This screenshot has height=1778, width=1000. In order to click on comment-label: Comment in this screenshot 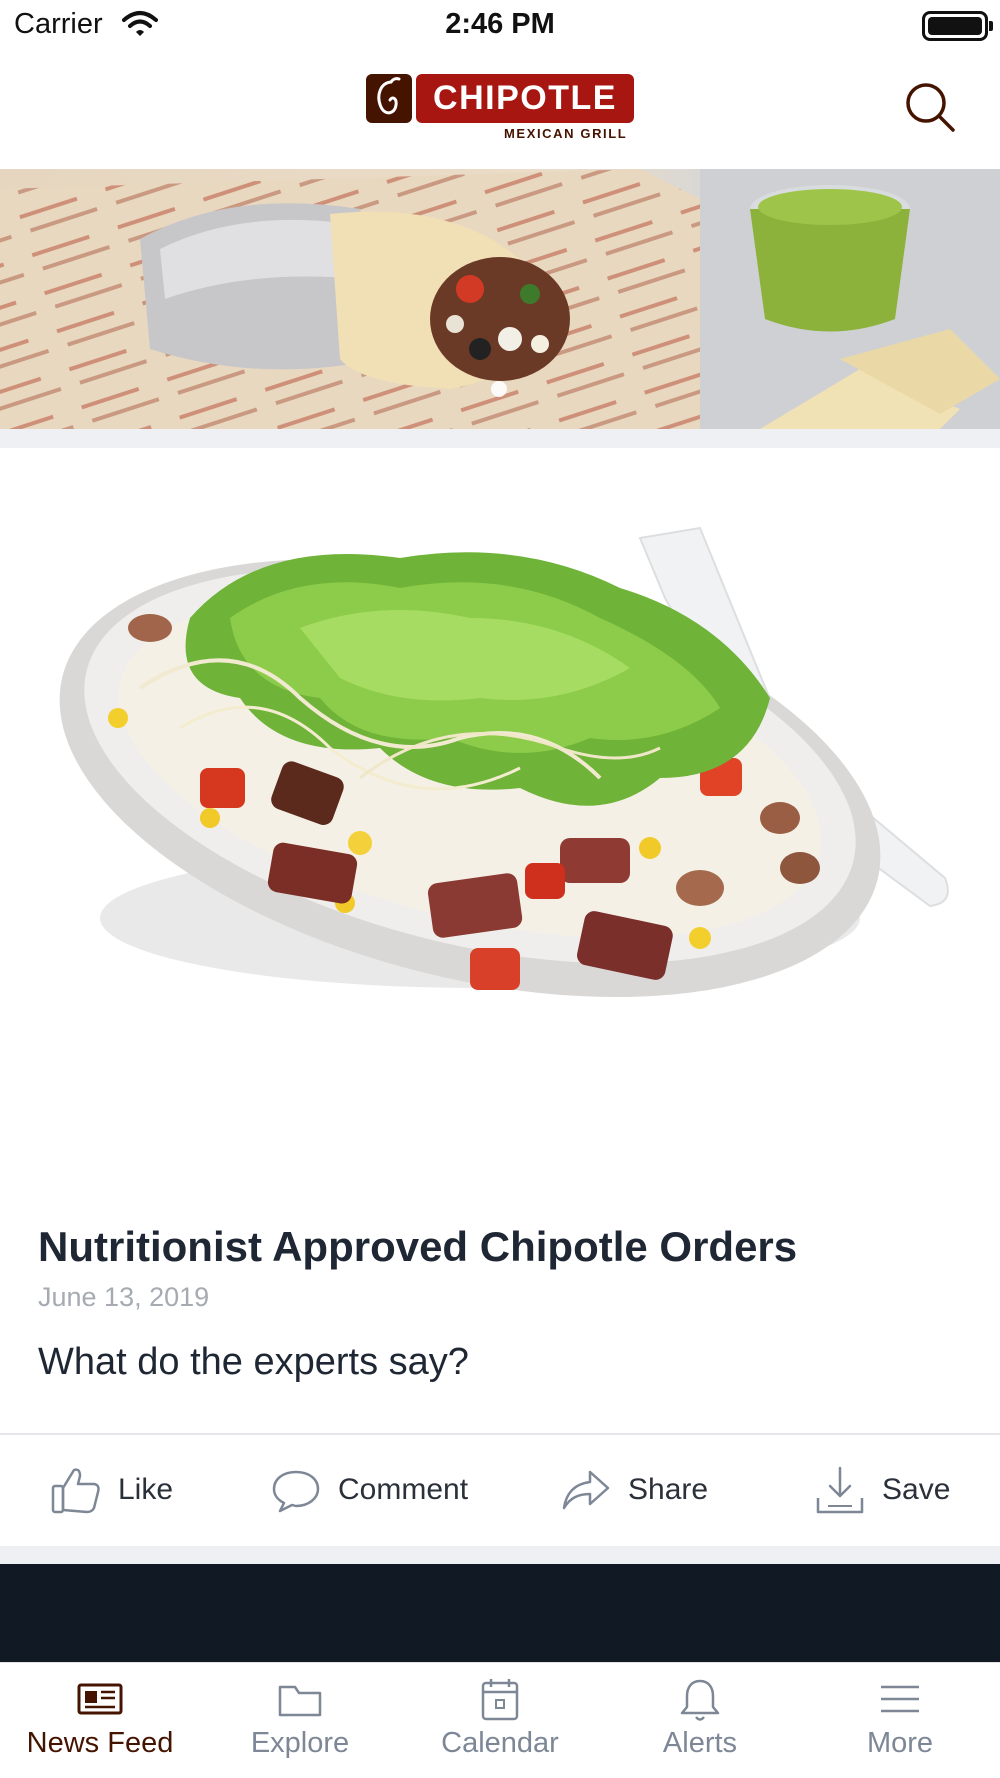, I will do `click(403, 1489)`.